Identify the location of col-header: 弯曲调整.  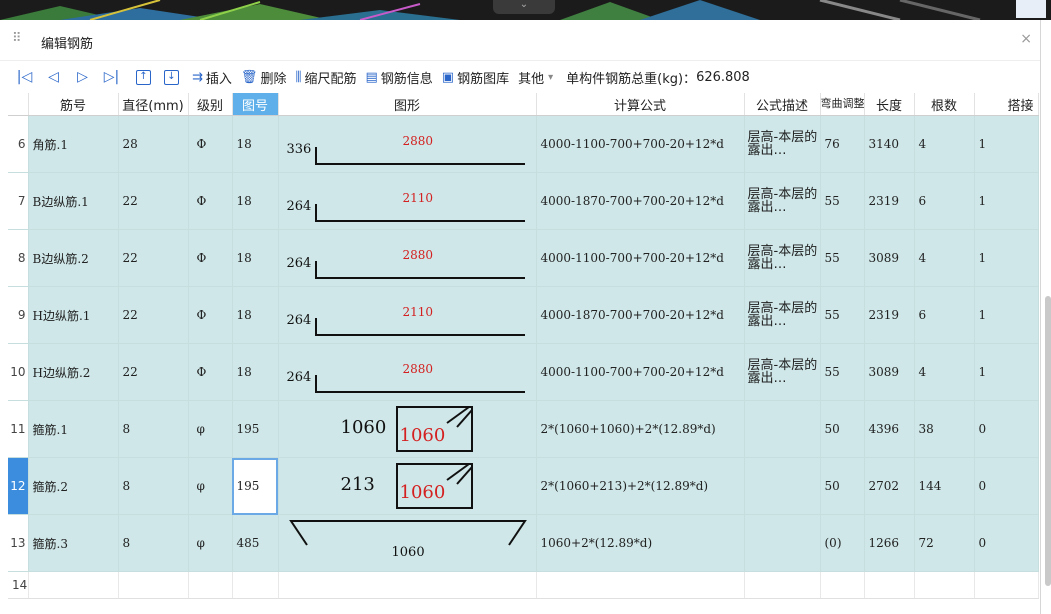
(842, 104).